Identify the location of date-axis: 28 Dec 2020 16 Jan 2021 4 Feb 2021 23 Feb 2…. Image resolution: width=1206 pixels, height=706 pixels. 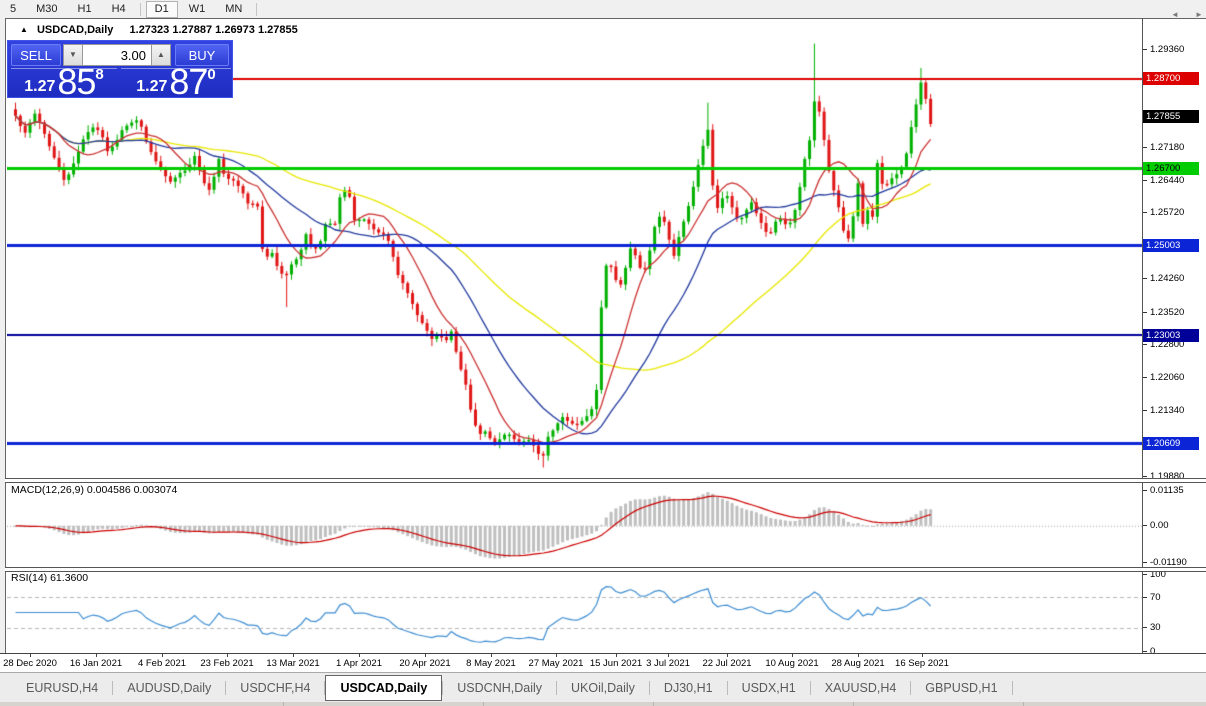
(603, 663).